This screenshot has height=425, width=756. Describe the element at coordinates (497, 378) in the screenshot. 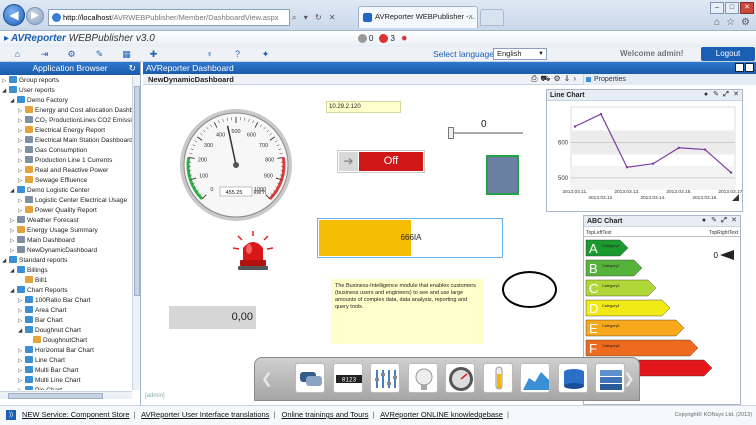

I see `thermometer-widget-icon` at that location.